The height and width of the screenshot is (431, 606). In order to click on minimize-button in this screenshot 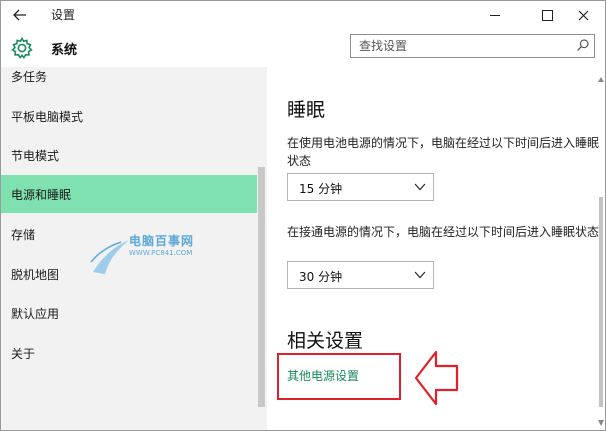, I will do `click(495, 15)`.